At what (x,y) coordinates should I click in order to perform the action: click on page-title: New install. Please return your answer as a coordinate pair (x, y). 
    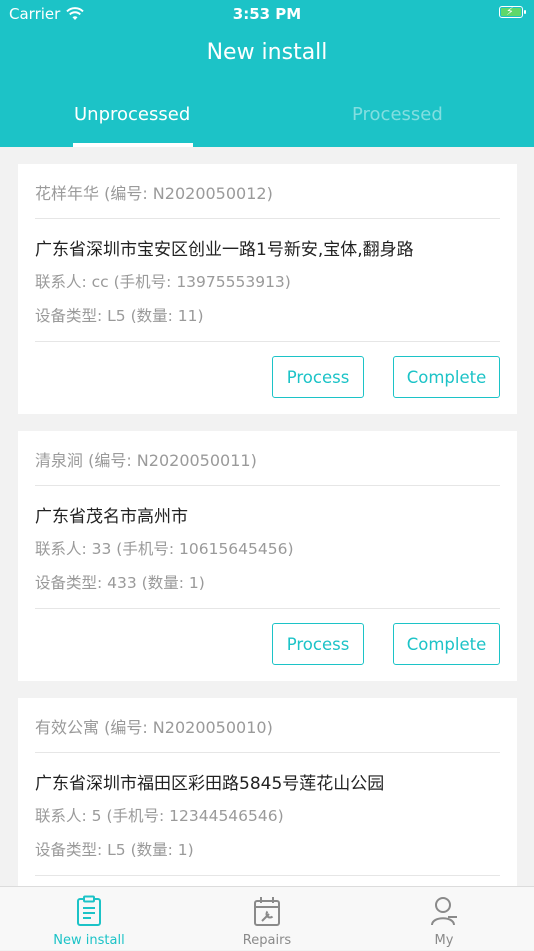
    Looking at the image, I should click on (267, 52).